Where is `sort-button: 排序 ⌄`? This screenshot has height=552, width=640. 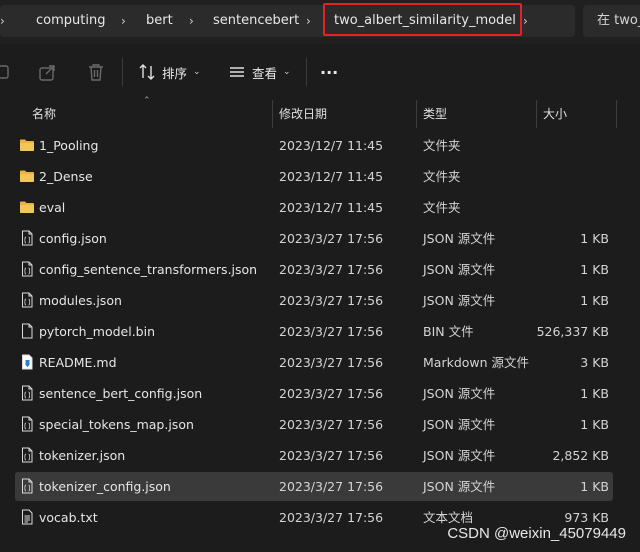 sort-button: 排序 ⌄ is located at coordinates (169, 72).